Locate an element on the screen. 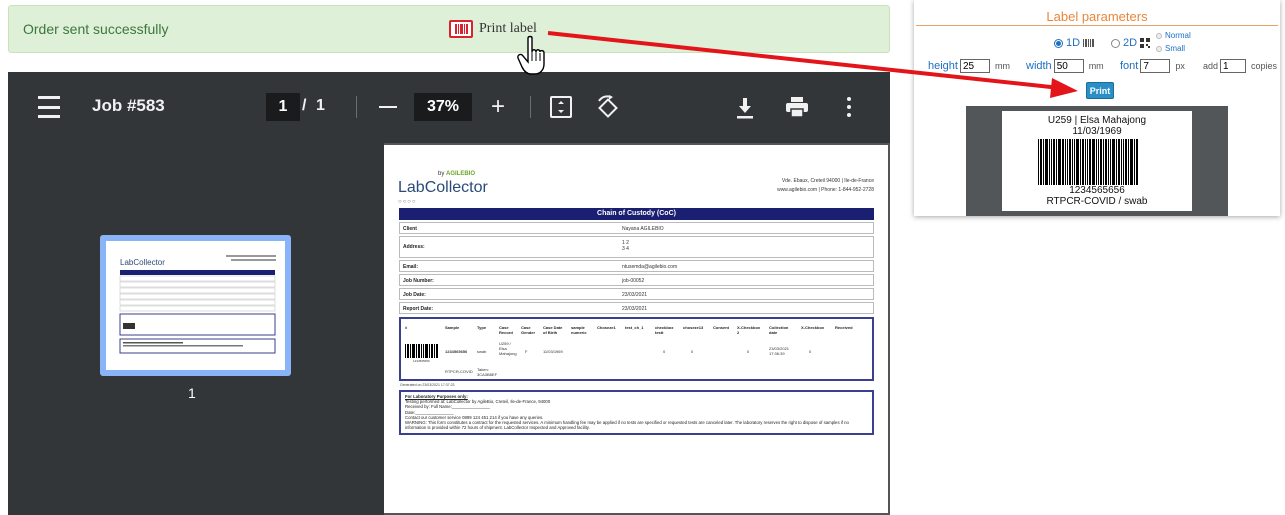 Image resolution: width=1285 pixels, height=515 pixels. more-options-icon is located at coordinates (849, 107).